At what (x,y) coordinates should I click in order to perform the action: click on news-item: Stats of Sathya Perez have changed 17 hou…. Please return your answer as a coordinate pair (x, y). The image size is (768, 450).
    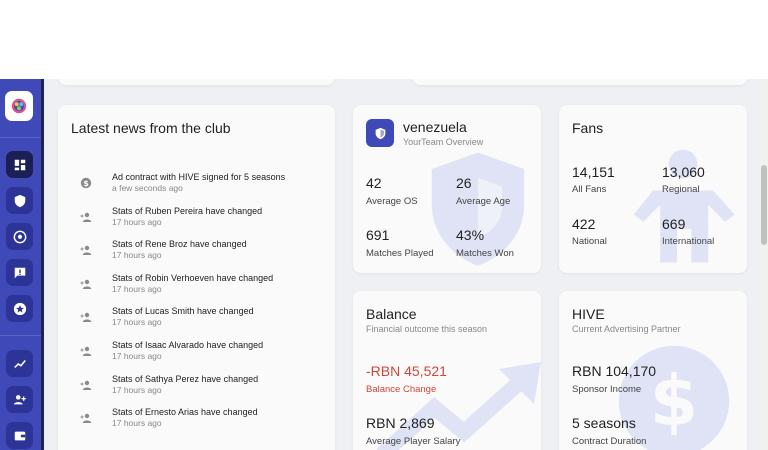
    Looking at the image, I should click on (200, 389).